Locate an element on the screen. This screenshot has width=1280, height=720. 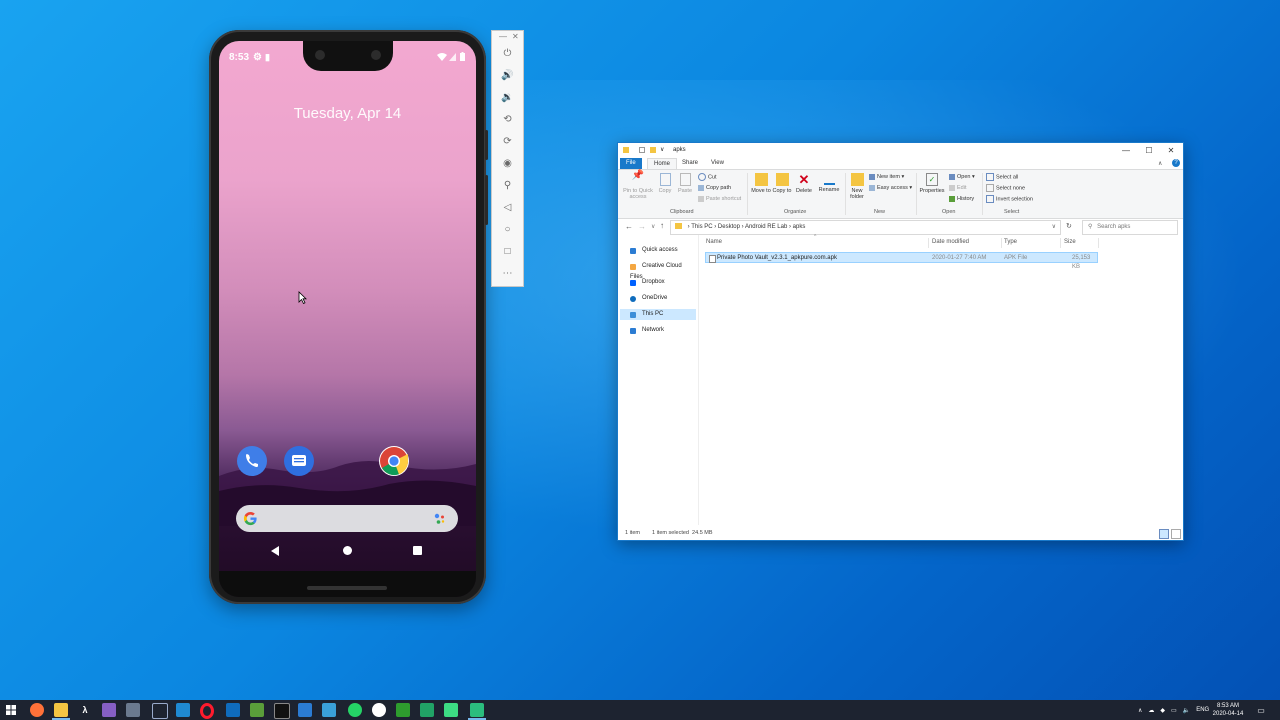
whatsapp-icon is located at coordinates (355, 710).